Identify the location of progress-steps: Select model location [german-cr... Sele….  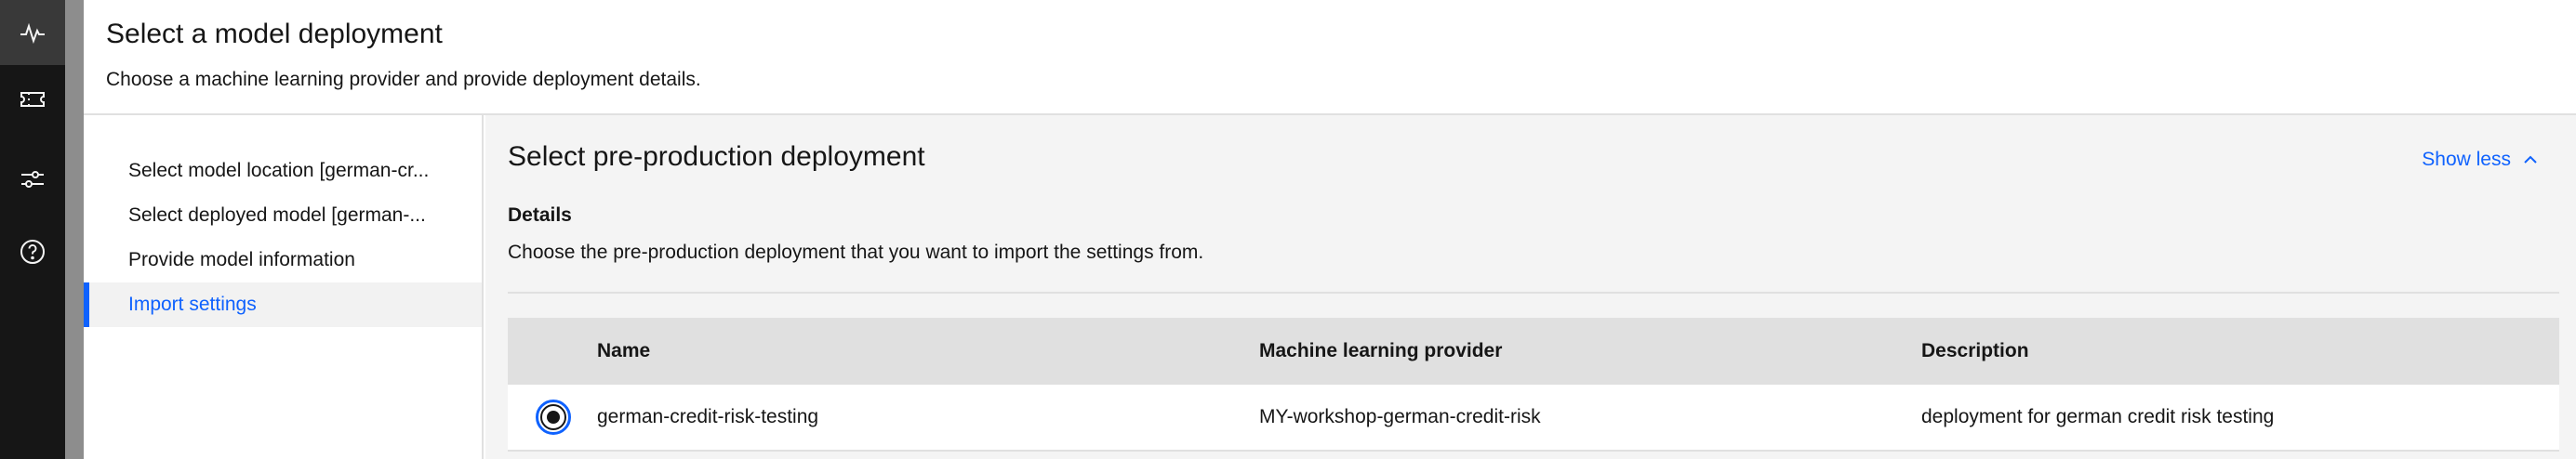
(284, 287).